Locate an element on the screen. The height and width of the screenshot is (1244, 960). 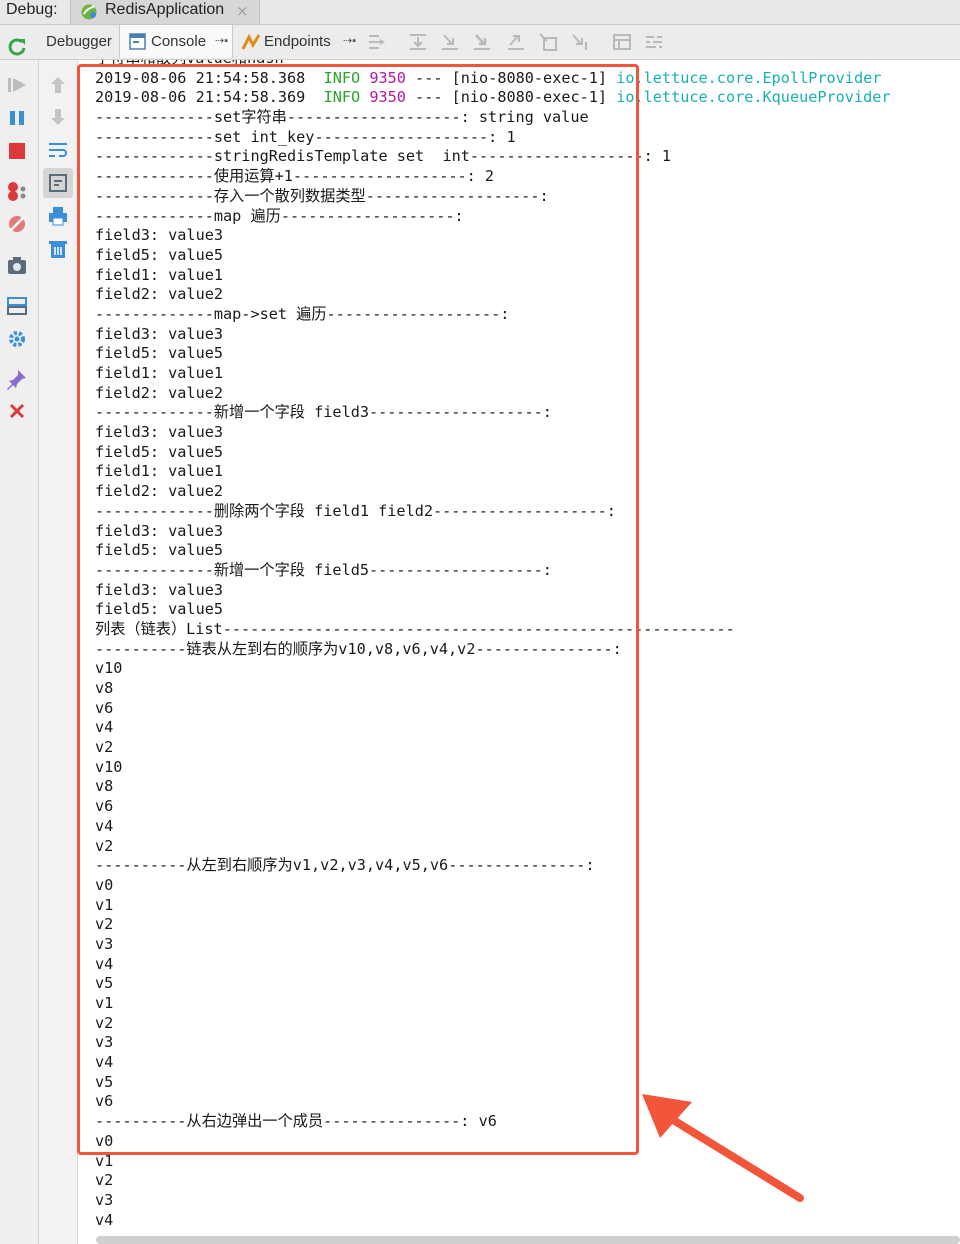
step-out-icon is located at coordinates (516, 42).